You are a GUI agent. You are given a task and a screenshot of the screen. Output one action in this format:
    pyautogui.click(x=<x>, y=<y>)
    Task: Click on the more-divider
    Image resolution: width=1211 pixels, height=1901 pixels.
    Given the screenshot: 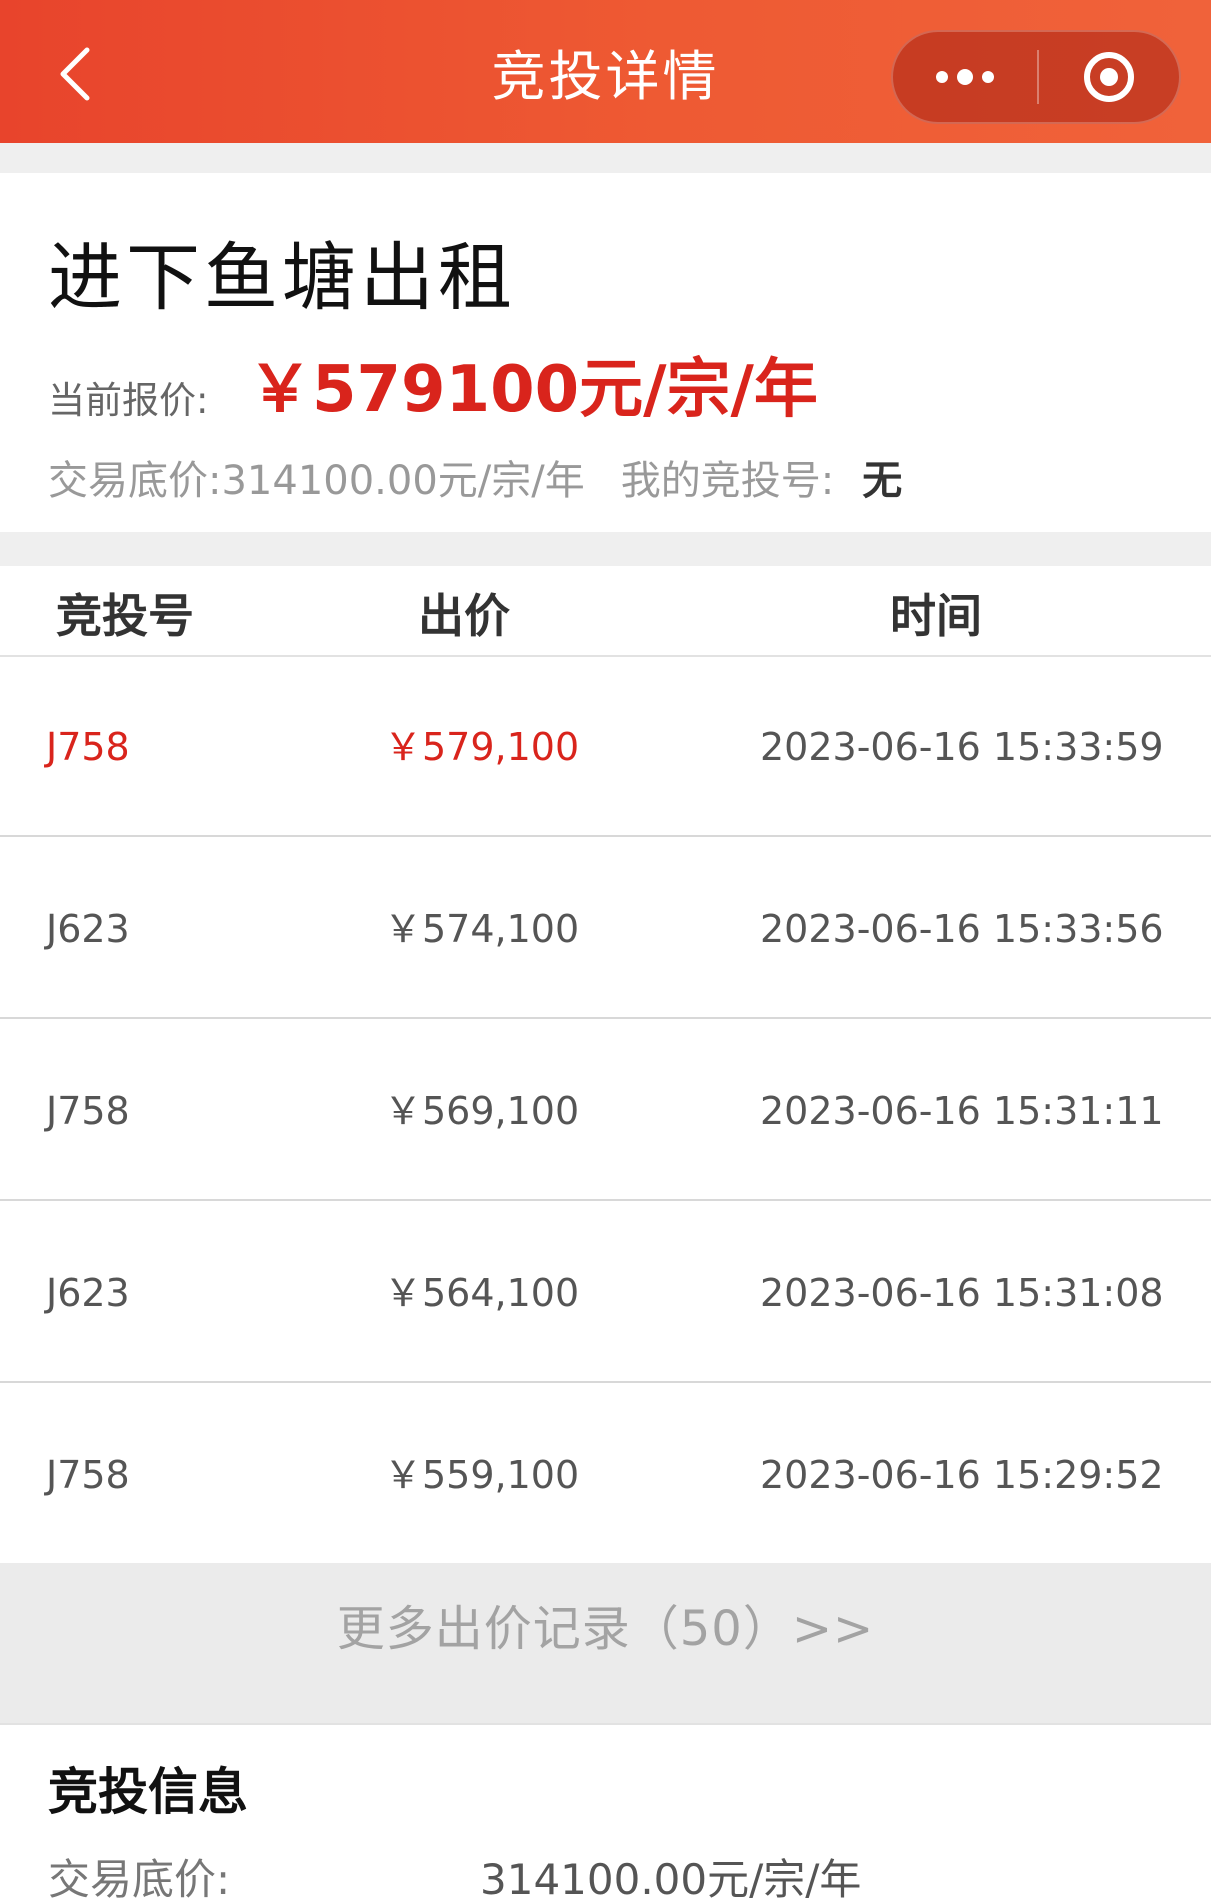 What is the action you would take?
    pyautogui.click(x=605, y=1724)
    